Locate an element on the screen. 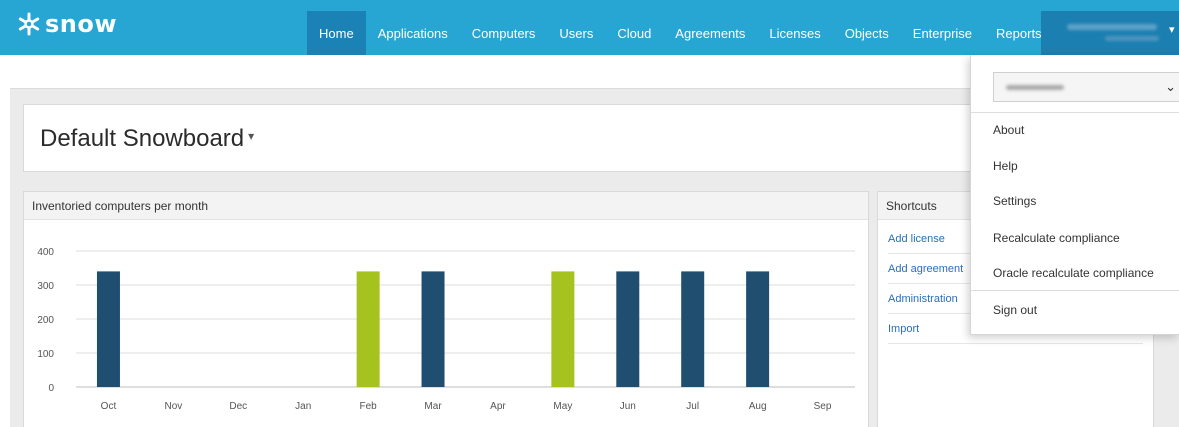 The height and width of the screenshot is (427, 1179). x-tick-label: Apr is located at coordinates (498, 406).